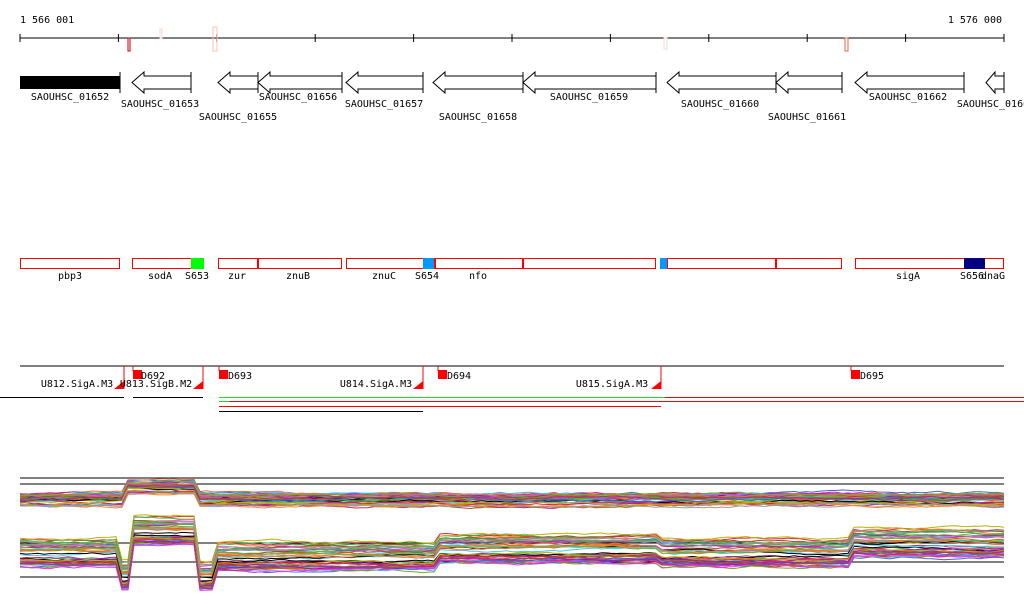 Image resolution: width=1024 pixels, height=611 pixels. Describe the element at coordinates (237, 276) in the screenshot. I see `operon-label: zur` at that location.